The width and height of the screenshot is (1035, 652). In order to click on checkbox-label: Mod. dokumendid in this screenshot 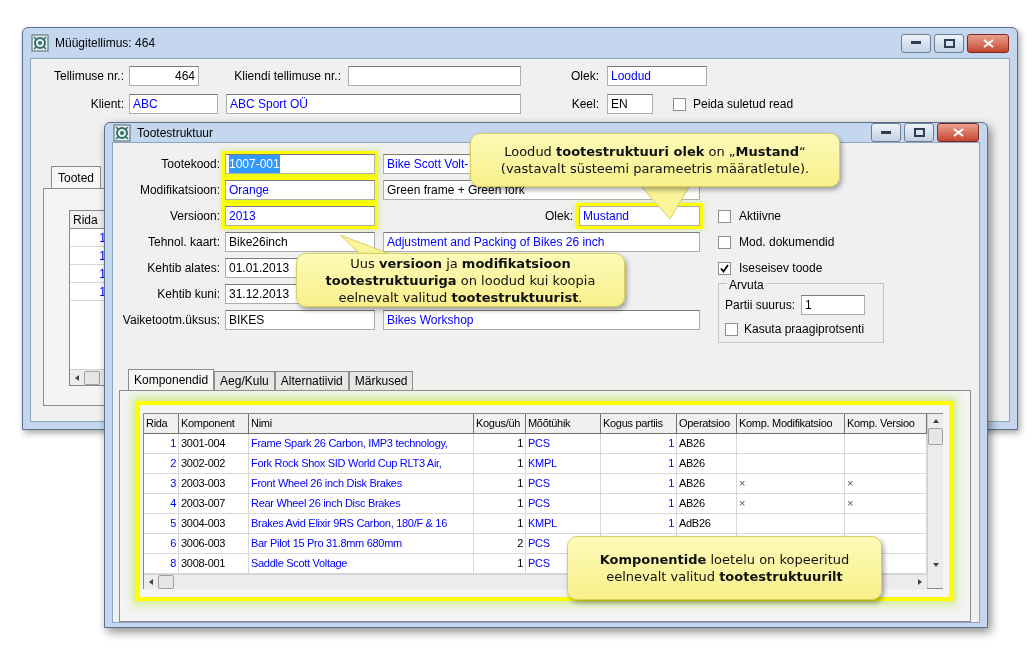, I will do `click(787, 242)`.